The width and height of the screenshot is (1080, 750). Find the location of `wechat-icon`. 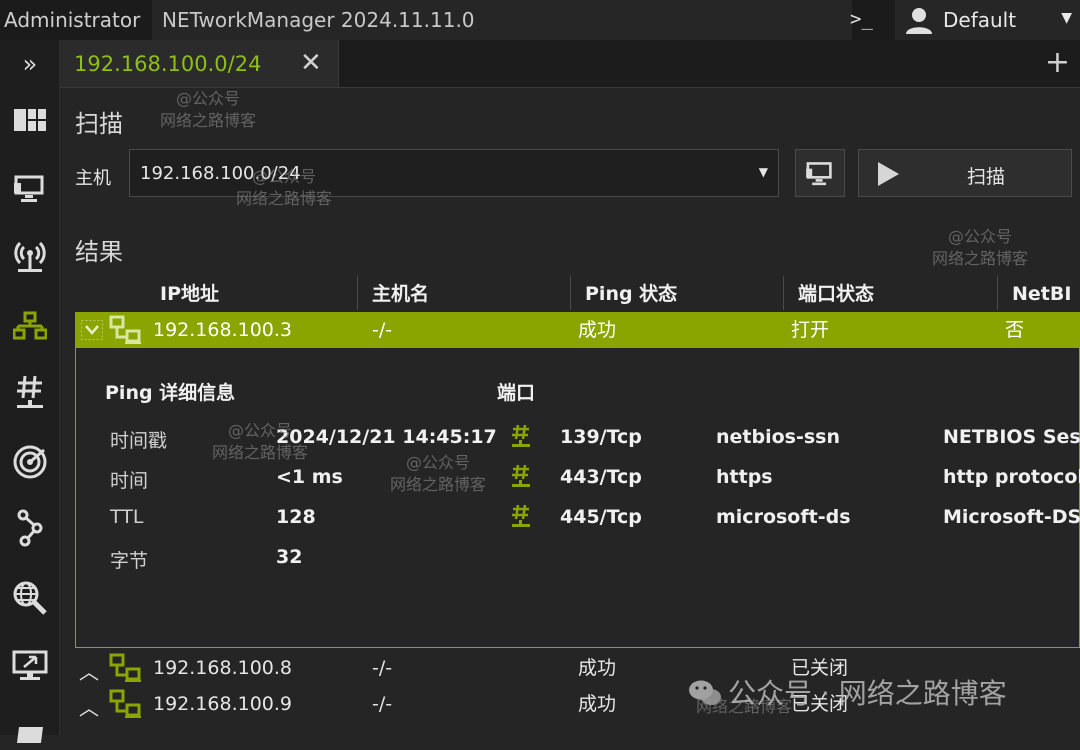

wechat-icon is located at coordinates (705, 692).